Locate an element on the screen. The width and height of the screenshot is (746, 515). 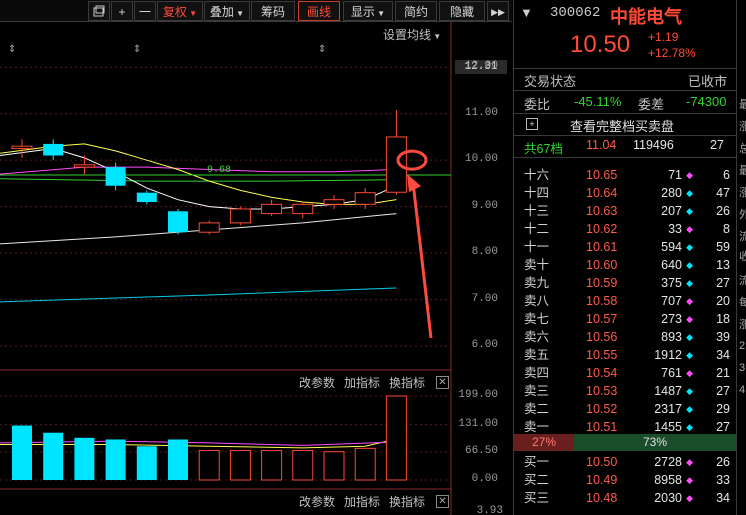
level-price: 10.58 is located at coordinates (602, 301).